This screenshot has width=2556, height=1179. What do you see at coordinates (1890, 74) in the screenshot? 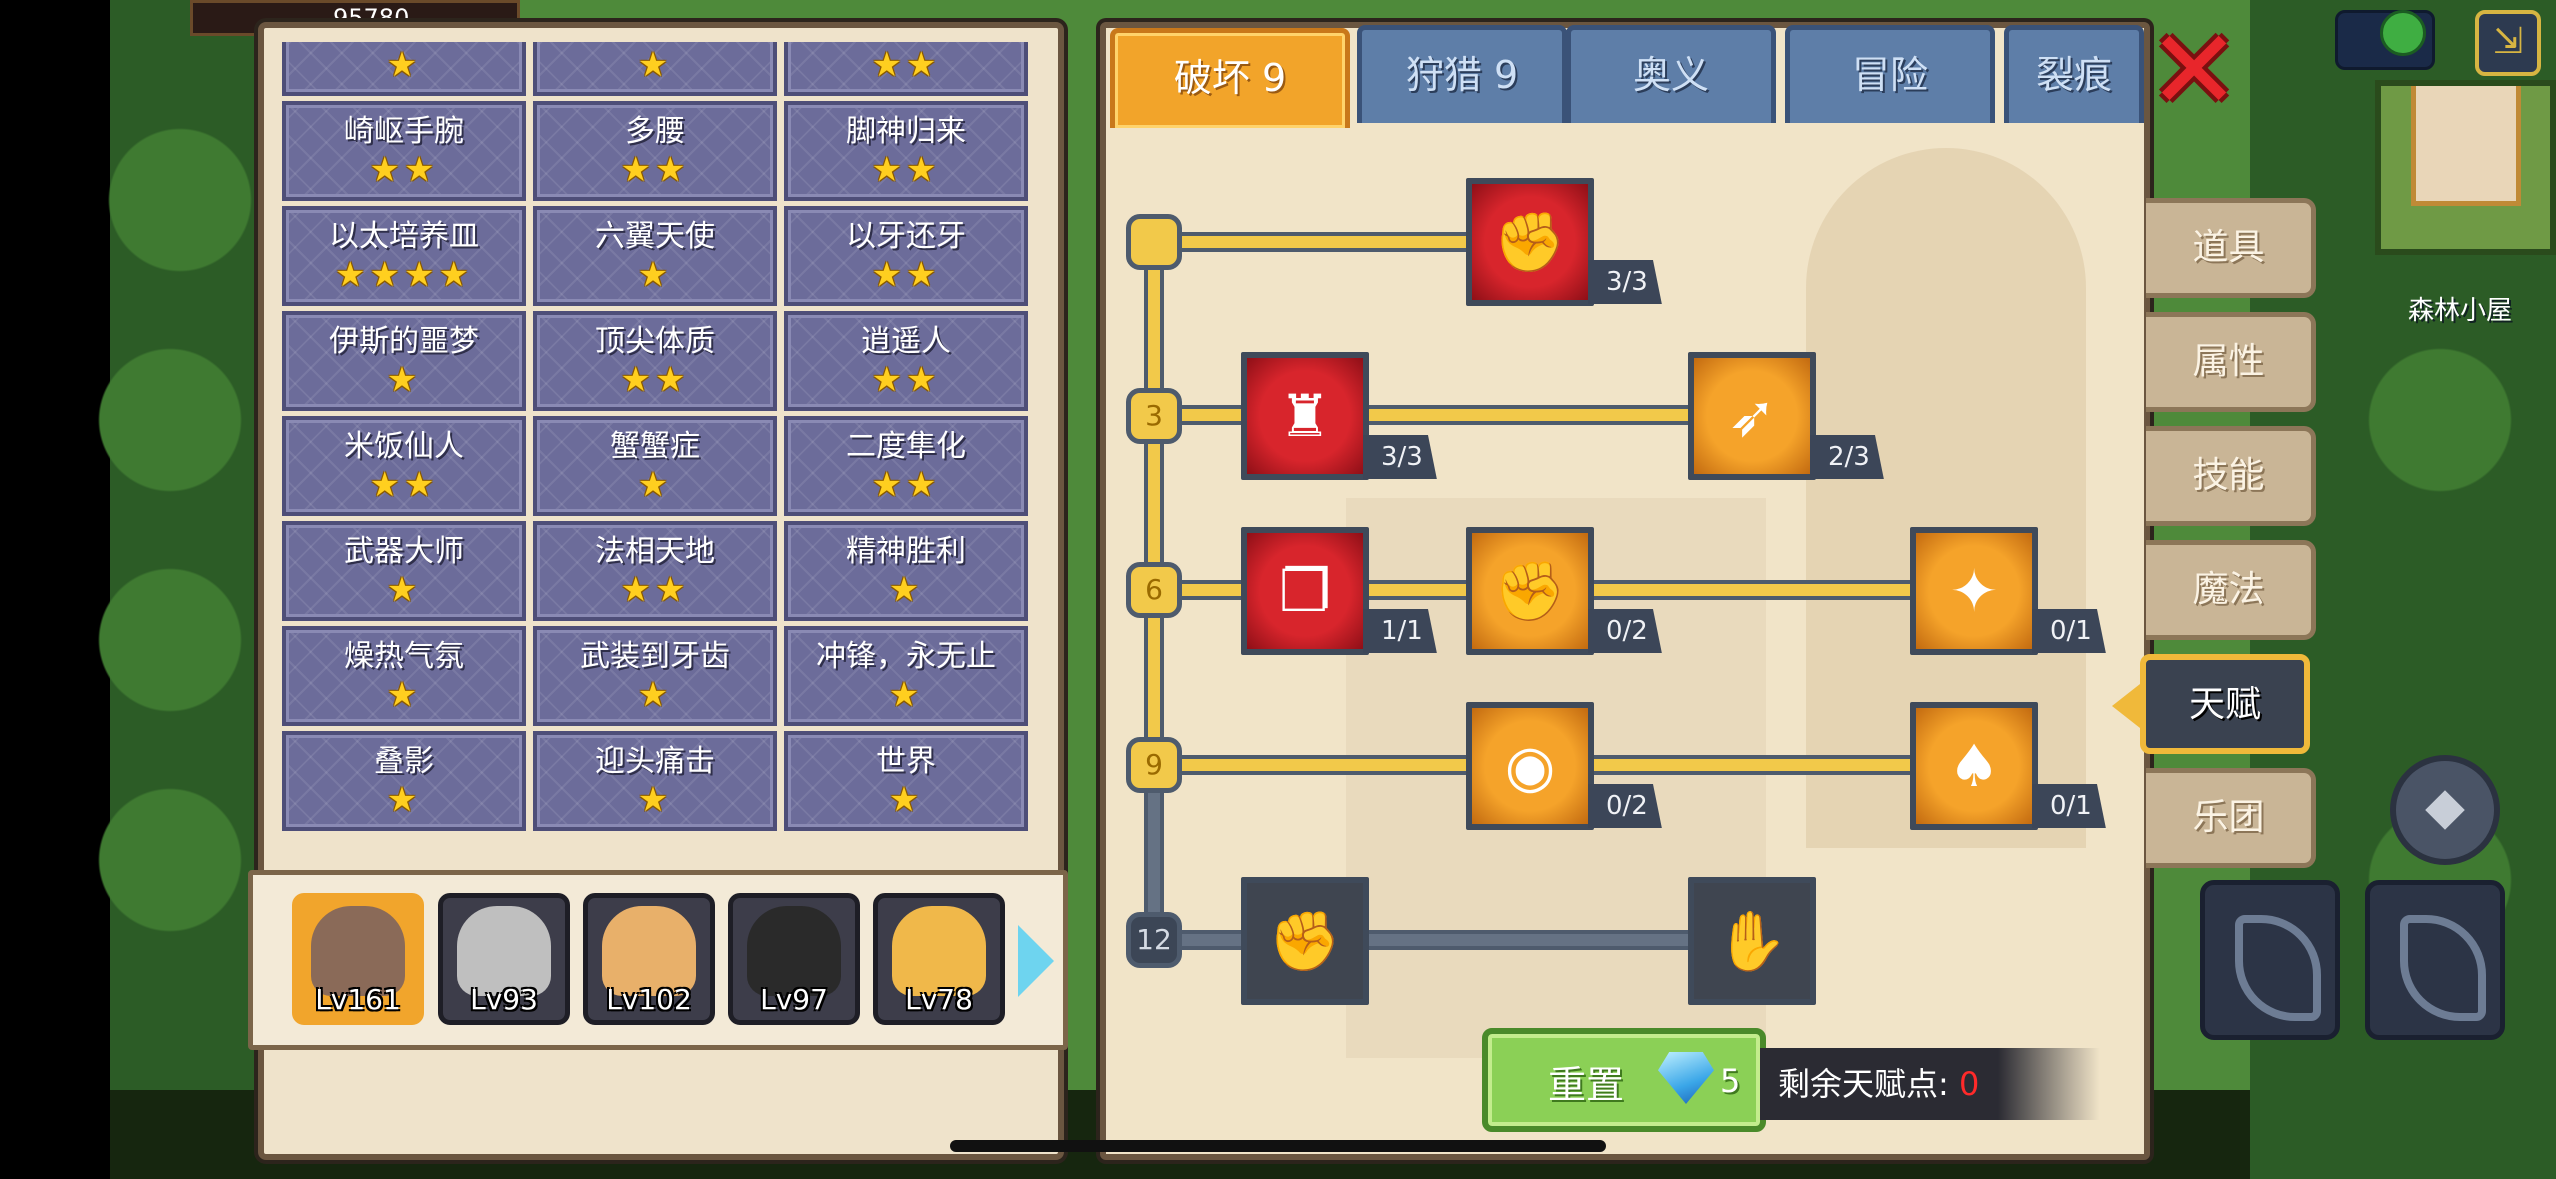
I see `tab-3: 冒险` at bounding box center [1890, 74].